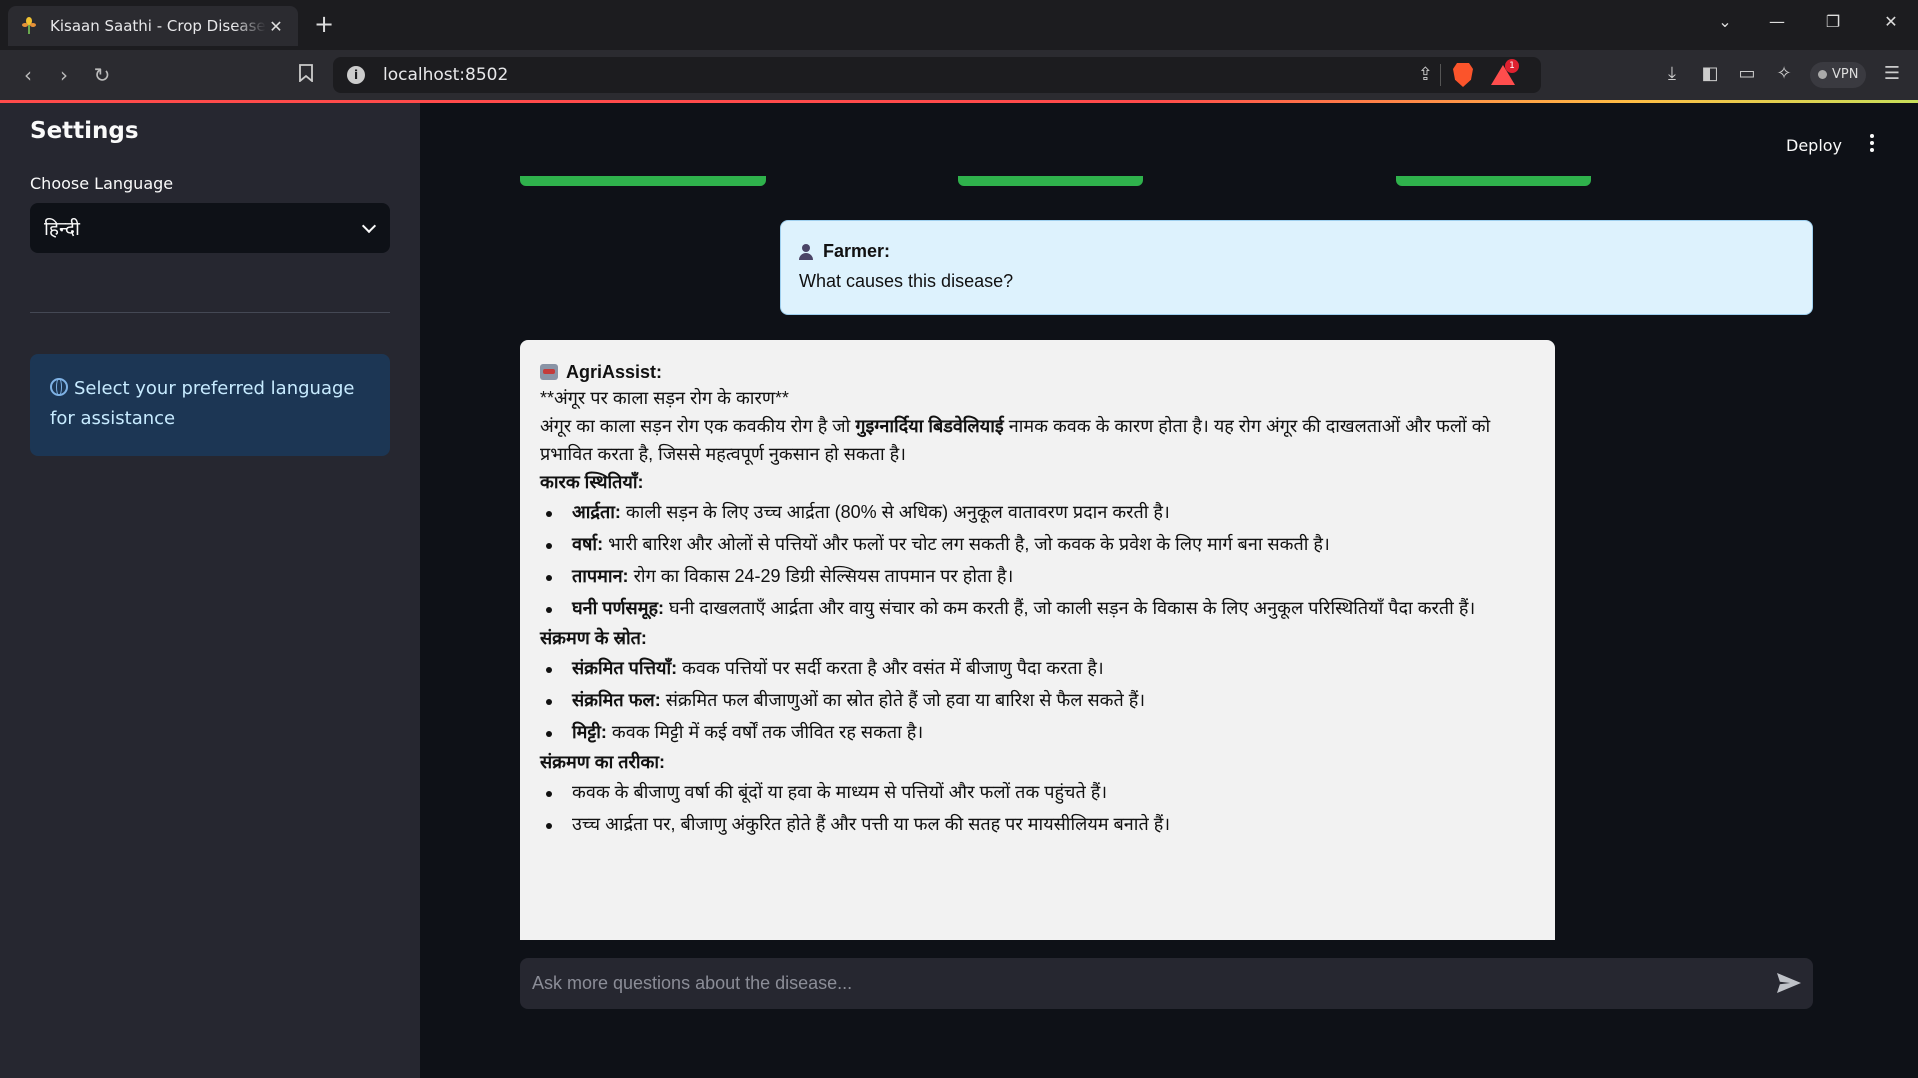 The width and height of the screenshot is (1918, 1078). I want to click on language-label: Choose Language, so click(102, 183).